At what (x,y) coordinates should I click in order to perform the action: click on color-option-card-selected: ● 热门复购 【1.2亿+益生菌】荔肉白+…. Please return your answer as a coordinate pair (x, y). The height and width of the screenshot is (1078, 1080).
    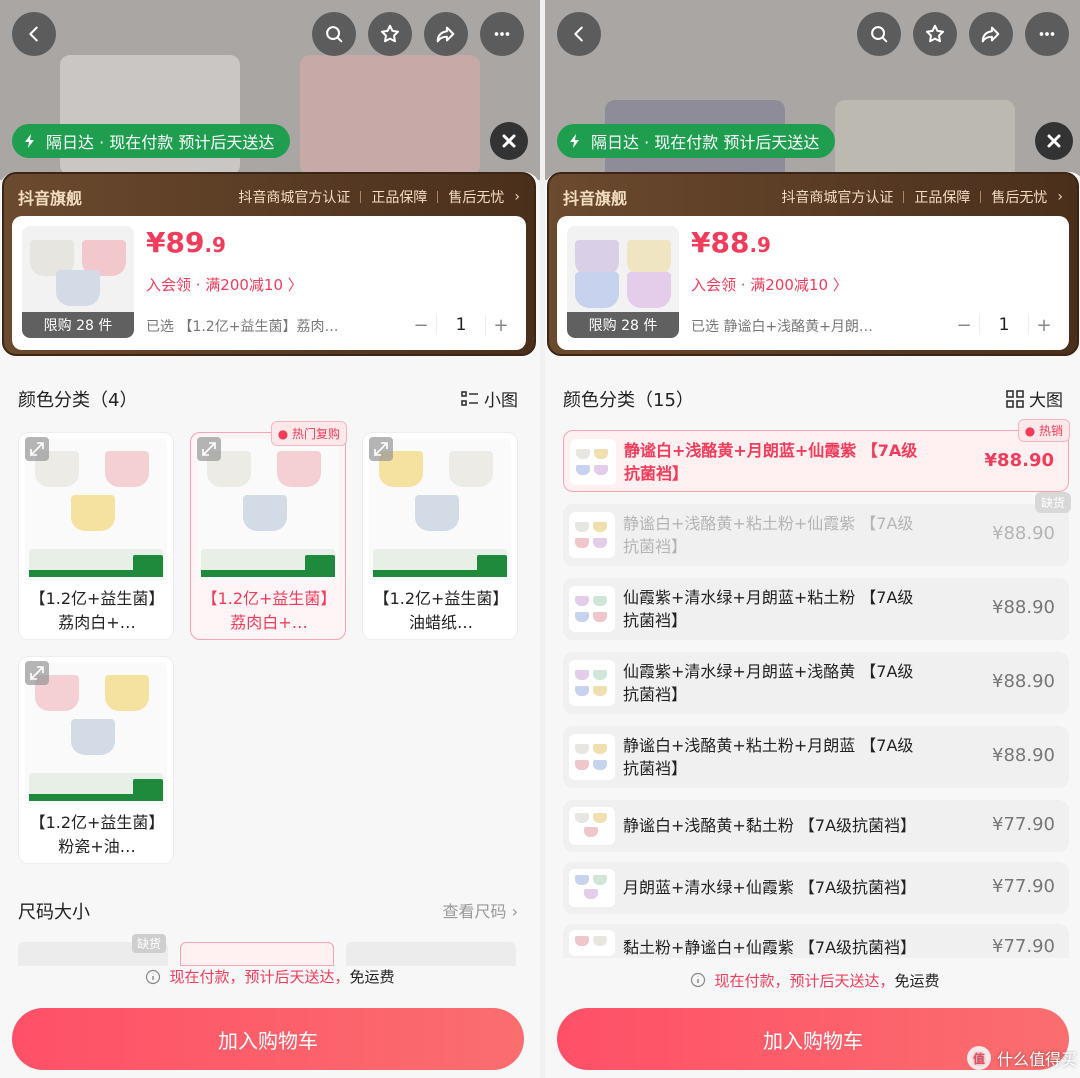
    Looking at the image, I should click on (268, 530).